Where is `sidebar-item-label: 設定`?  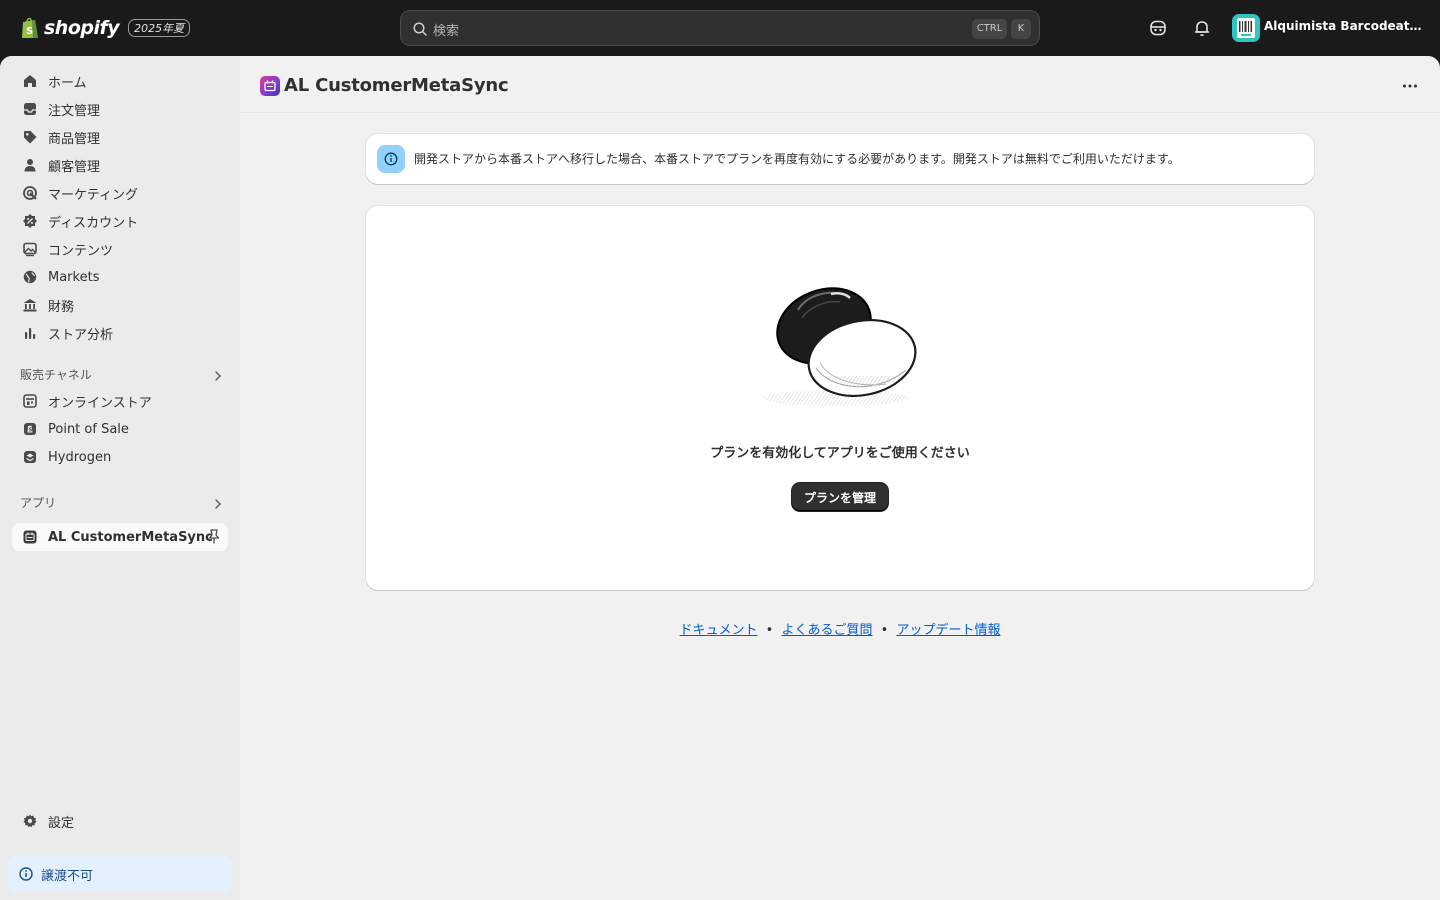 sidebar-item-label: 設定 is located at coordinates (61, 823).